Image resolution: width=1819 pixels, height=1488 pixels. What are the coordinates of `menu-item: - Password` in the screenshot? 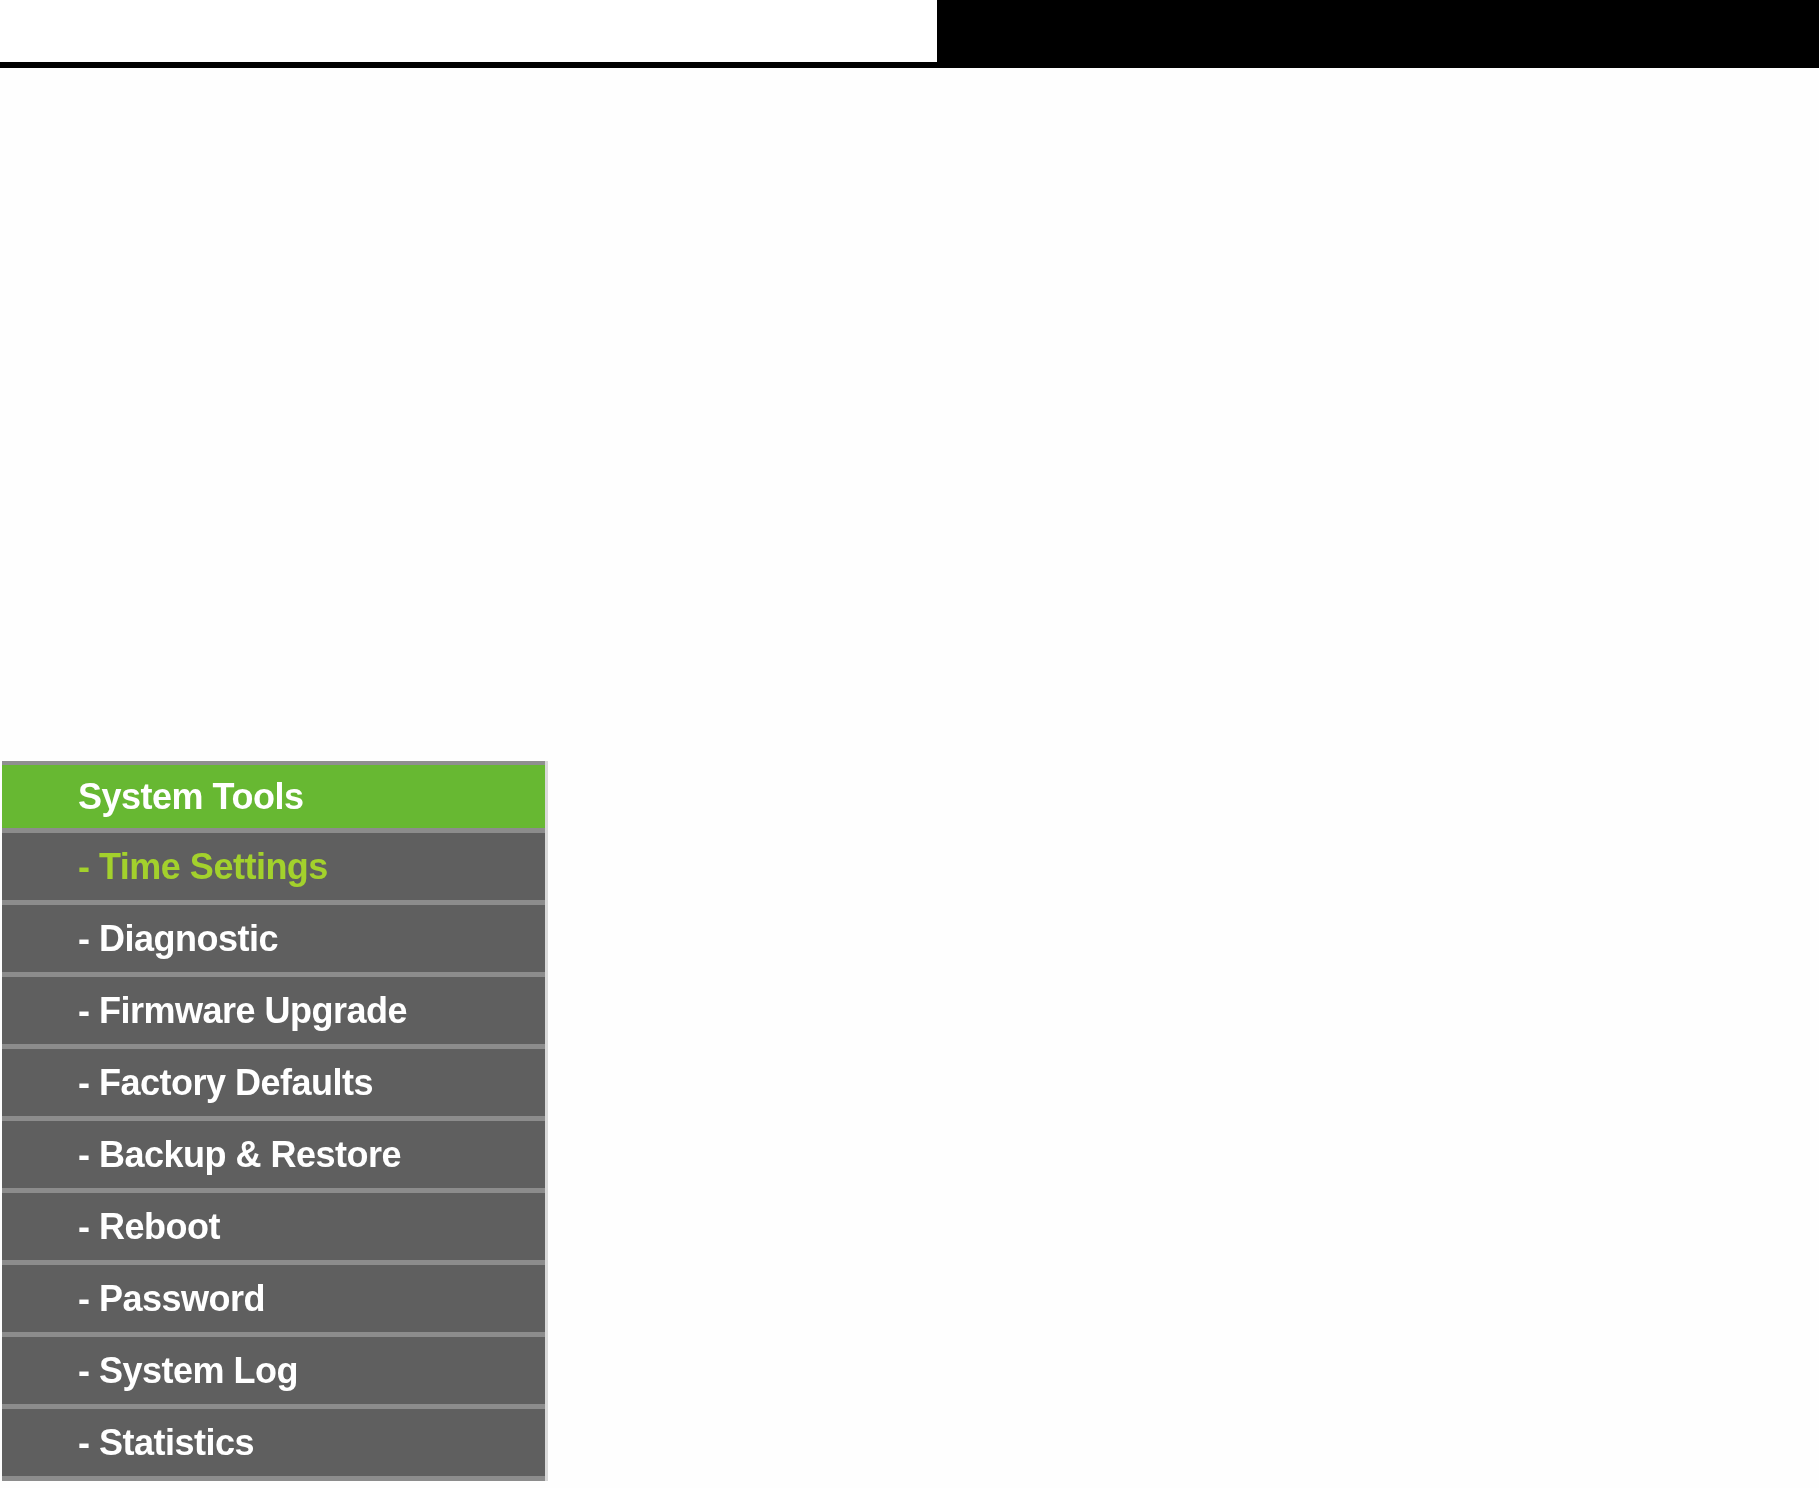 It's located at (273, 1301).